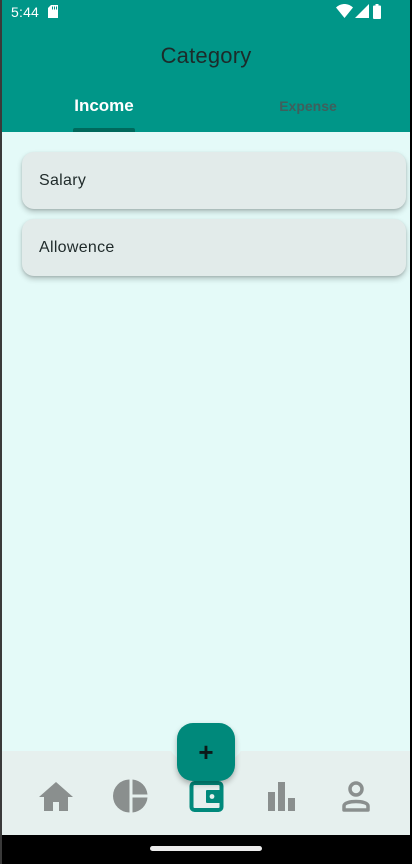 This screenshot has height=864, width=412. I want to click on status-time: 5:44, so click(25, 12).